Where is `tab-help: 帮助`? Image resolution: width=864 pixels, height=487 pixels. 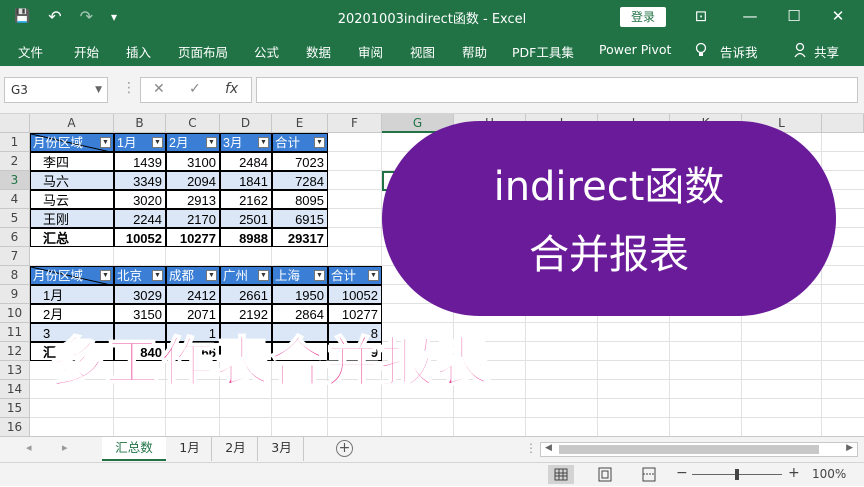 tab-help: 帮助 is located at coordinates (474, 51).